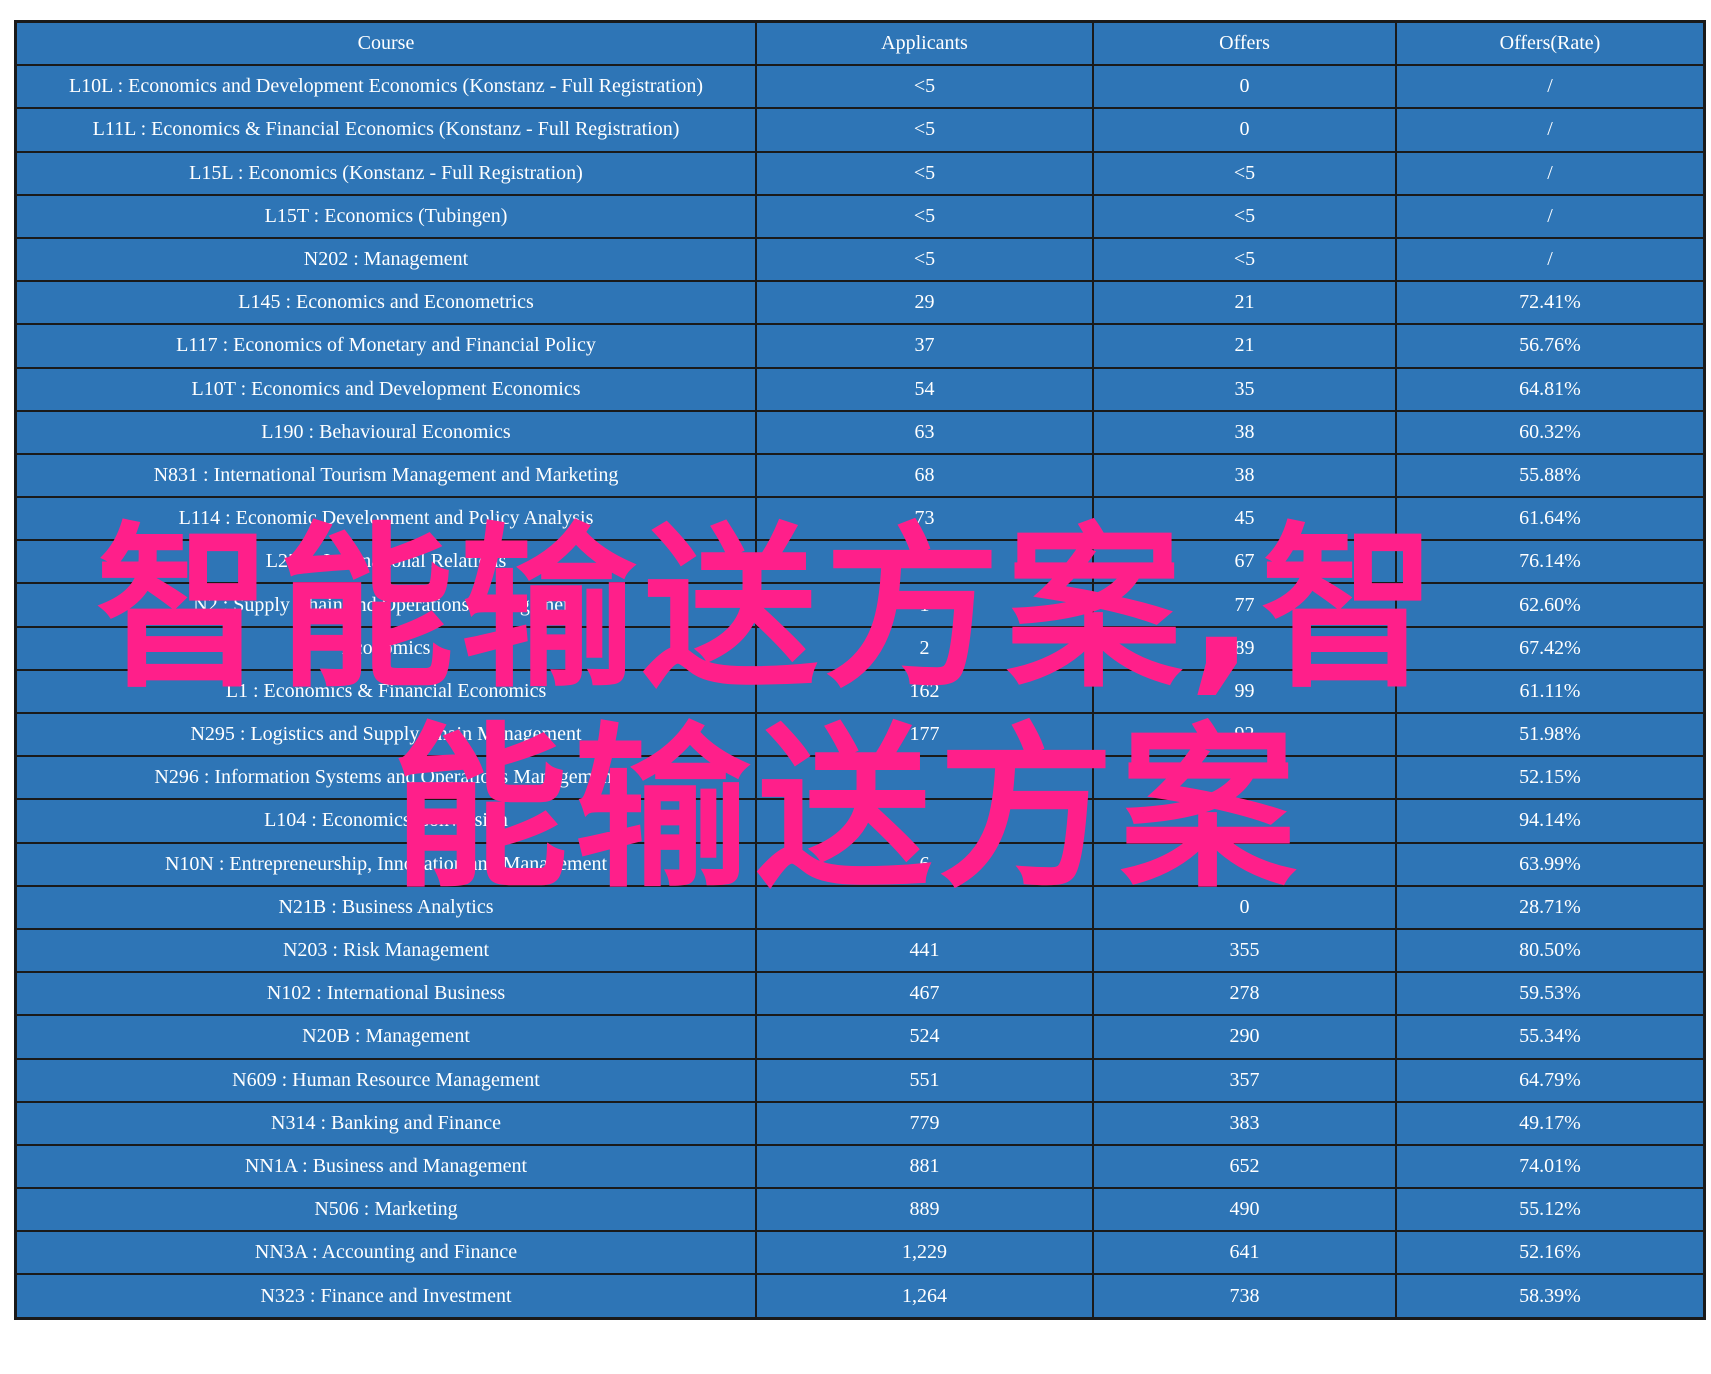  Describe the element at coordinates (1549, 562) in the screenshot. I see `cell-offers-rate: 76.14%` at that location.